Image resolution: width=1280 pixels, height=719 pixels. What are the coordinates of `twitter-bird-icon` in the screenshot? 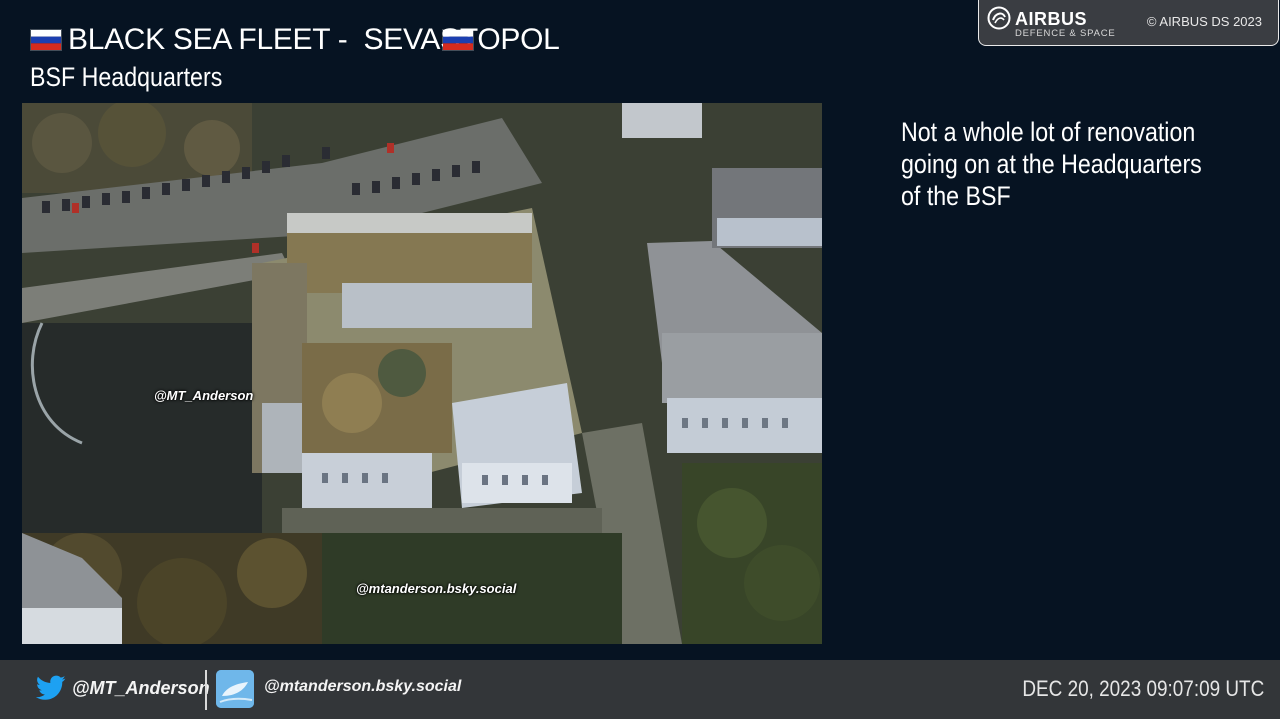 It's located at (51, 688).